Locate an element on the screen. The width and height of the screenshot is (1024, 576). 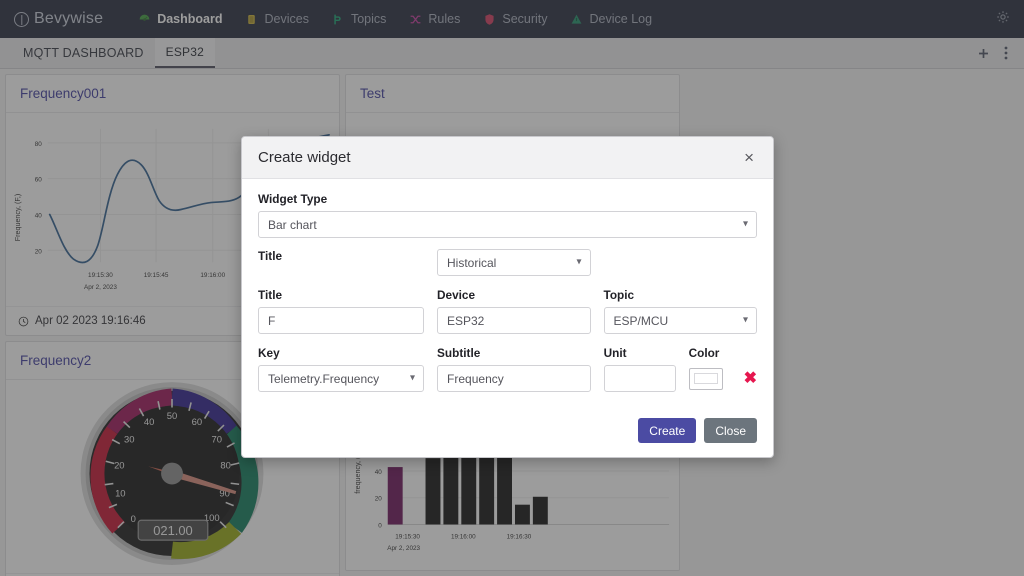
mode-select: Historical ▾ is located at coordinates (513, 262).